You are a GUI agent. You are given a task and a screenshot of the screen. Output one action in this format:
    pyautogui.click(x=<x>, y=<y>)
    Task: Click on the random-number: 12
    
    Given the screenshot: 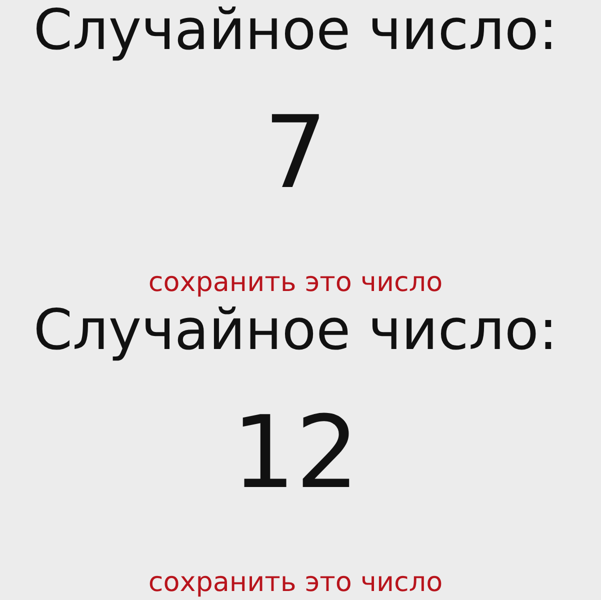 What is the action you would take?
    pyautogui.click(x=296, y=453)
    